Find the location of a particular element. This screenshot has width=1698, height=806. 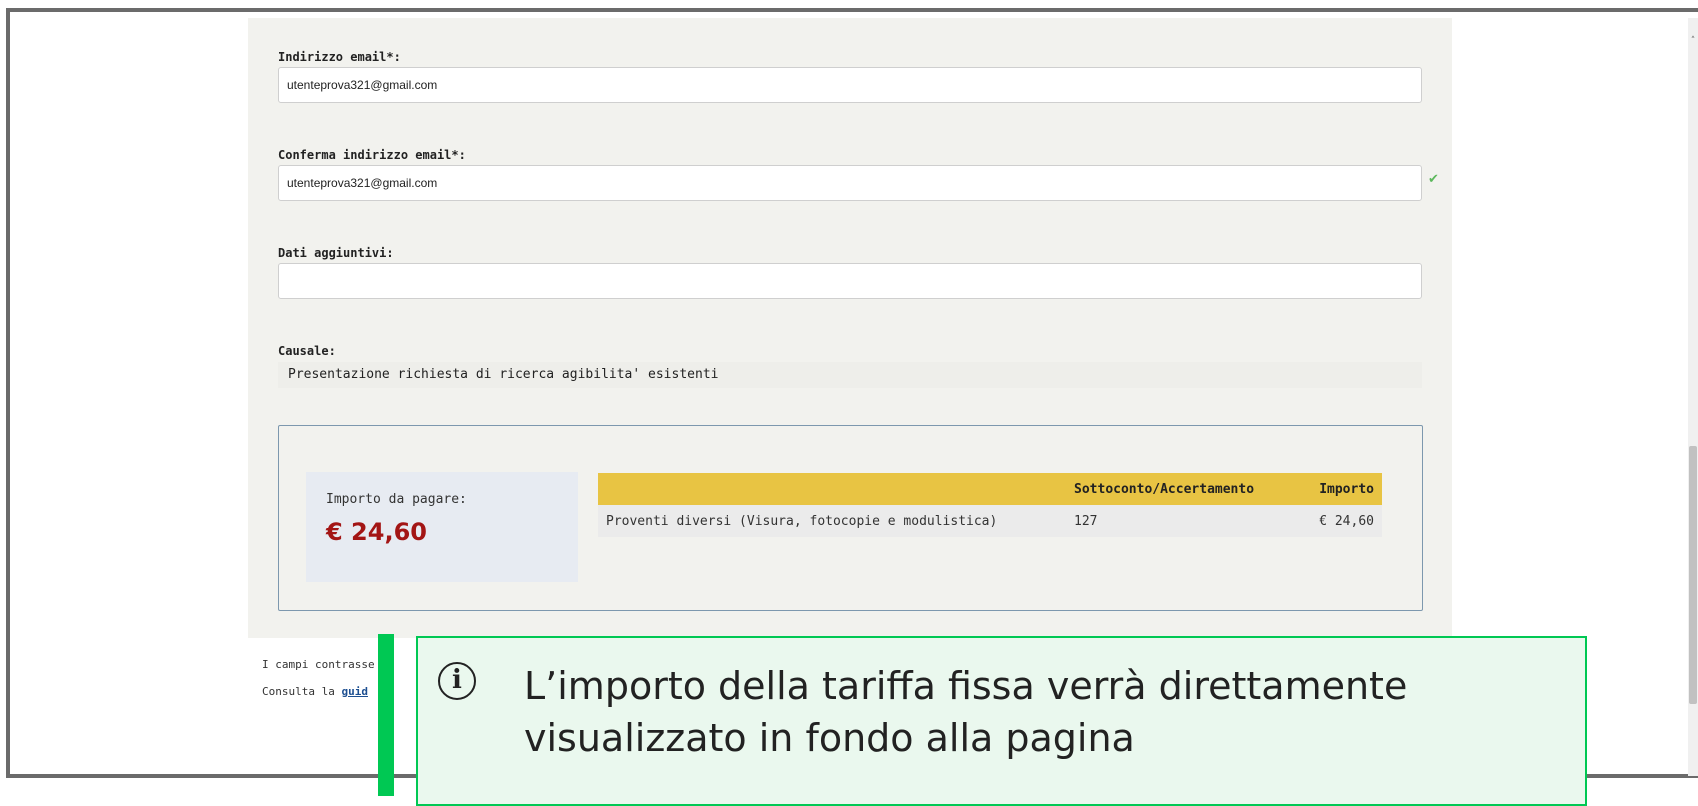

confirm-email-label: Conferma indirizzo email*: is located at coordinates (372, 155).